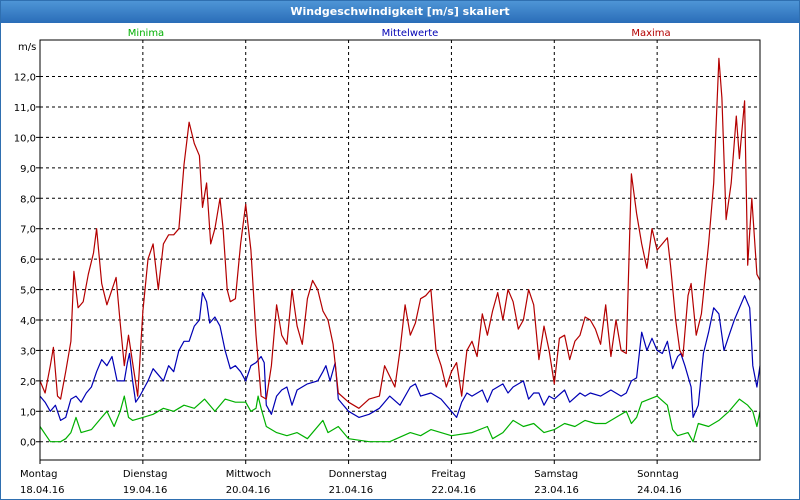 The image size is (800, 500). Describe the element at coordinates (38, 474) in the screenshot. I see `x-tick-day-label: Montag` at that location.